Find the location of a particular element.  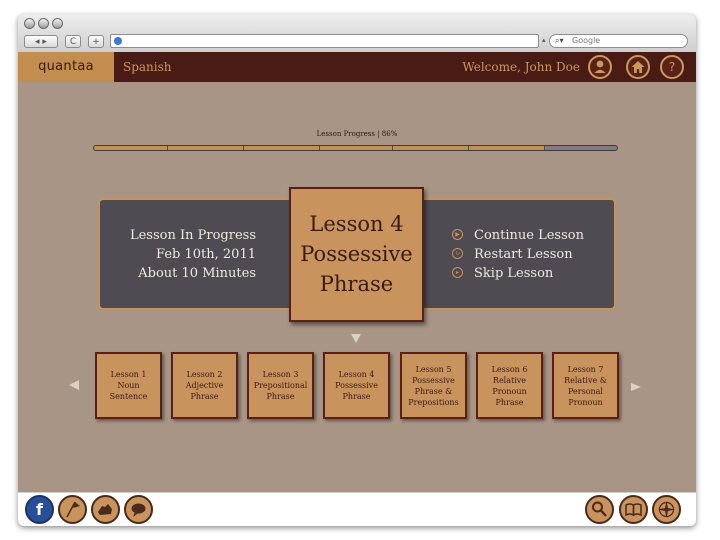

flag-button is located at coordinates (72, 509).